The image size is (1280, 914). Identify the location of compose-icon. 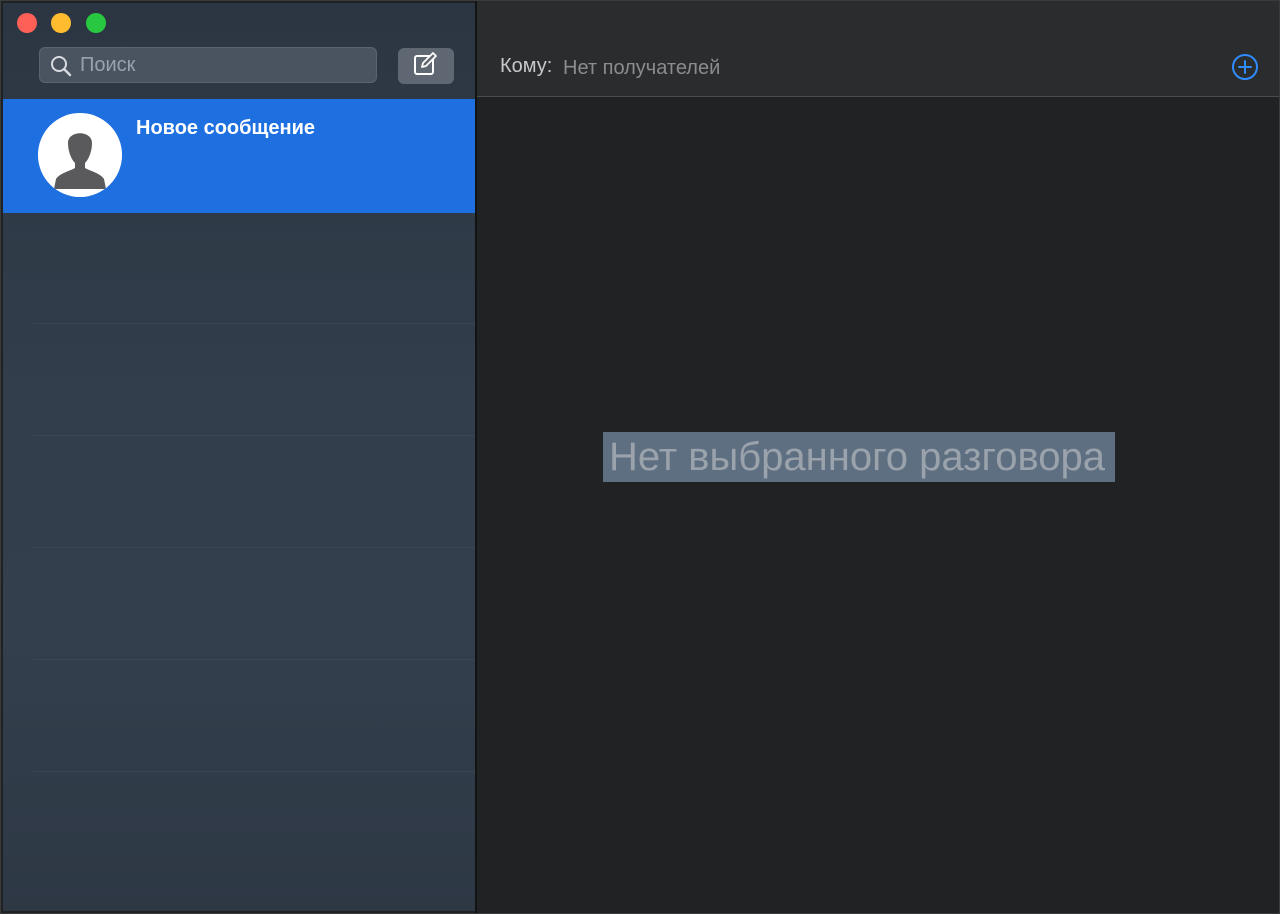
(426, 66).